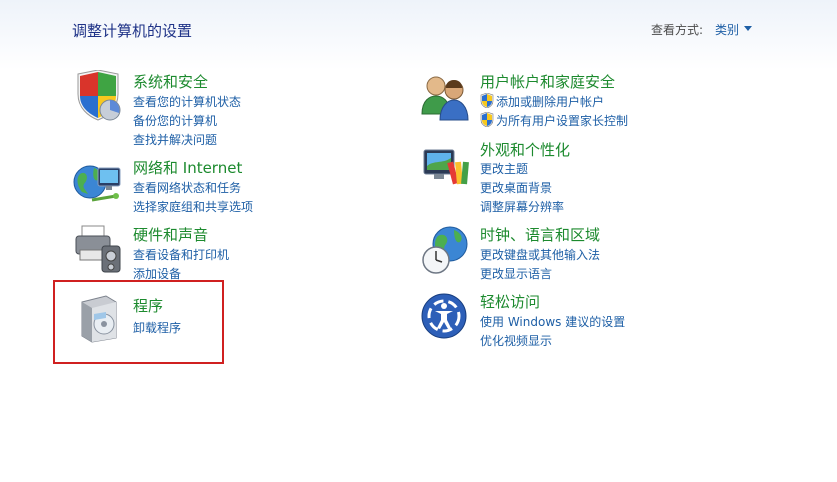 This screenshot has width=837, height=482. Describe the element at coordinates (170, 81) in the screenshot. I see `category-system-security: 系统和安全` at that location.